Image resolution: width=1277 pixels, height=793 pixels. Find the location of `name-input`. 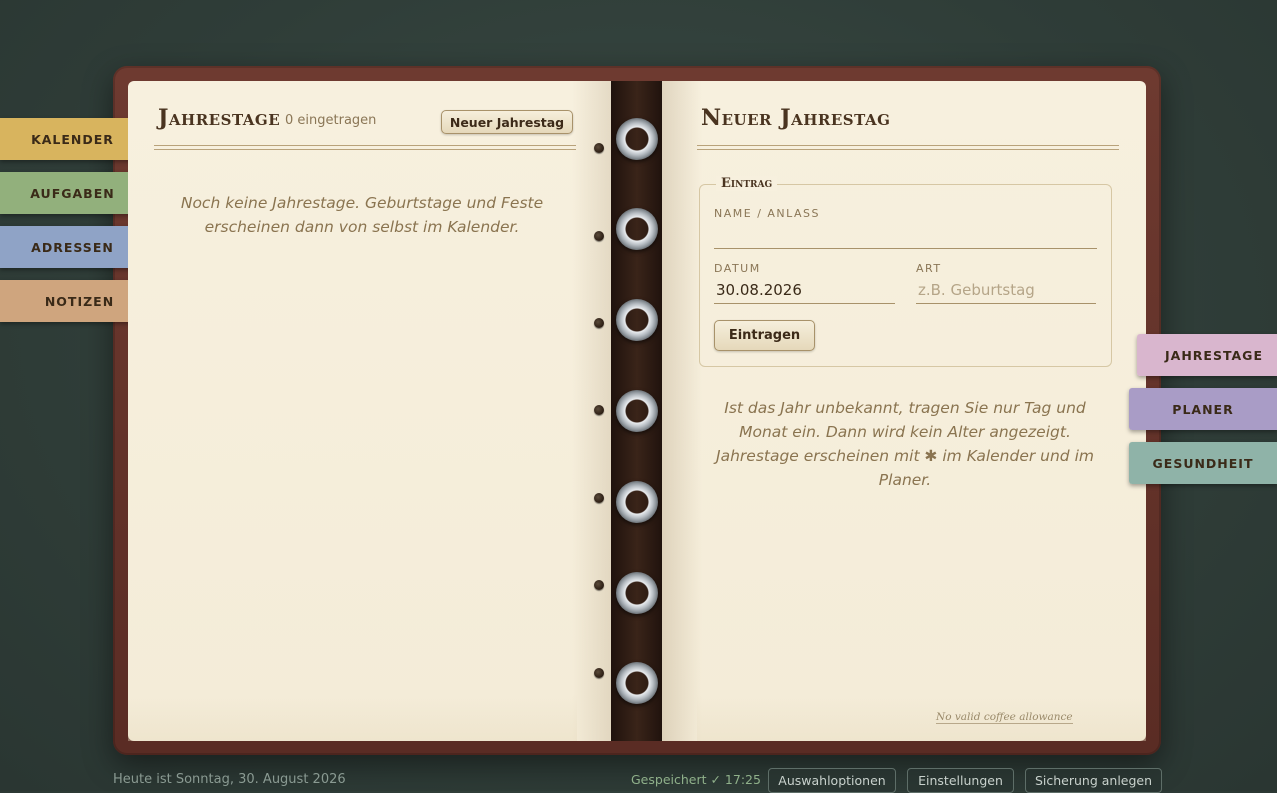

name-input is located at coordinates (905, 235).